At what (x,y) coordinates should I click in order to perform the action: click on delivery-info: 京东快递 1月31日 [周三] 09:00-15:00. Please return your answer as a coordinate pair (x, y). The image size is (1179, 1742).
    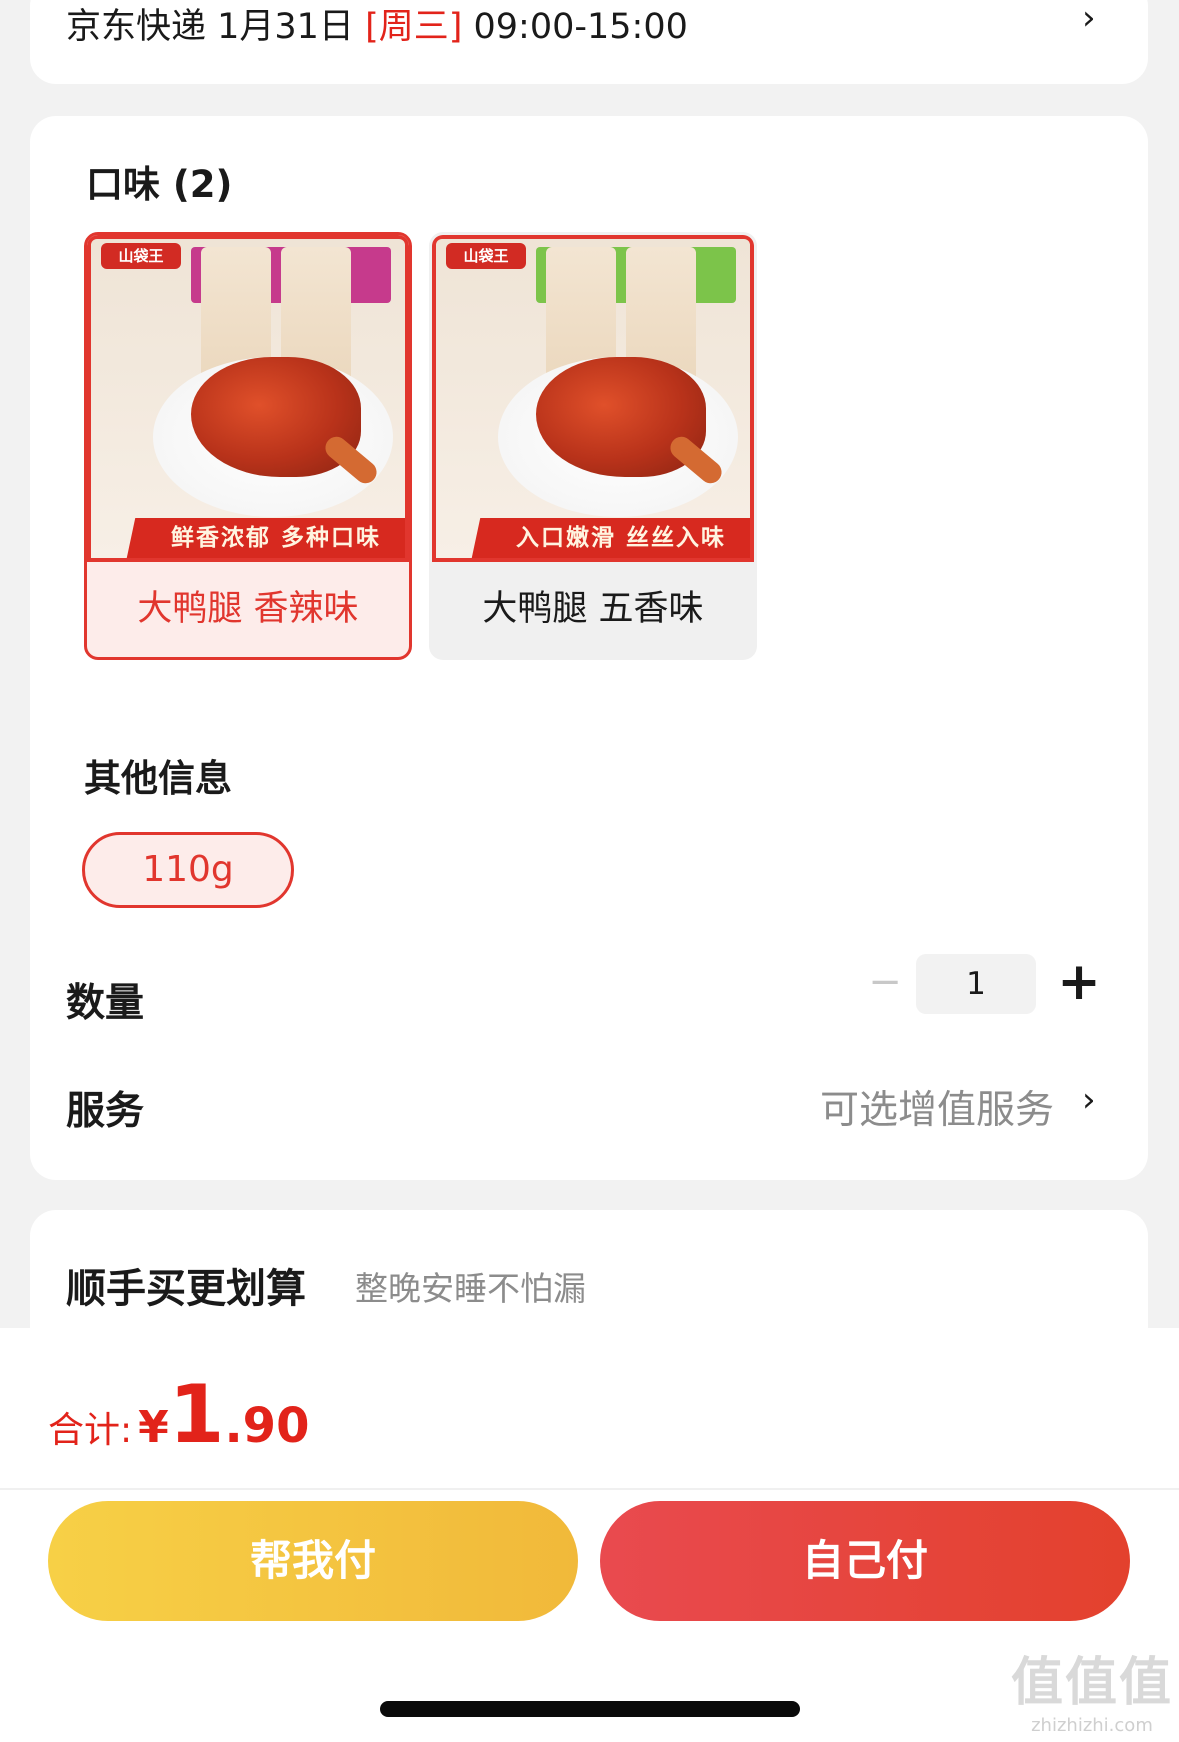
    Looking at the image, I should click on (377, 24).